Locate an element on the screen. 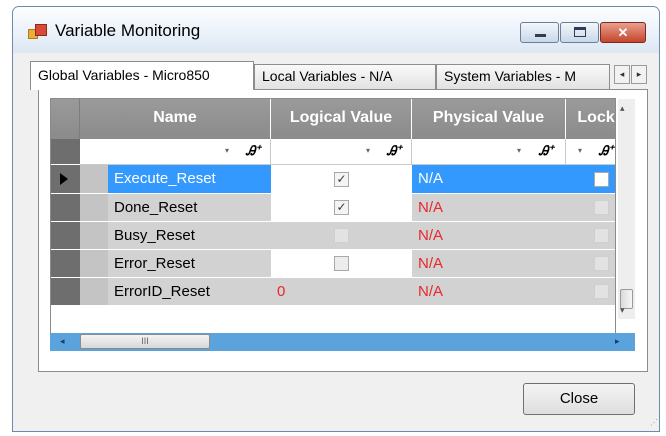 This screenshot has height=436, width=666. tab-scroll-right-button: ▸ is located at coordinates (639, 74).